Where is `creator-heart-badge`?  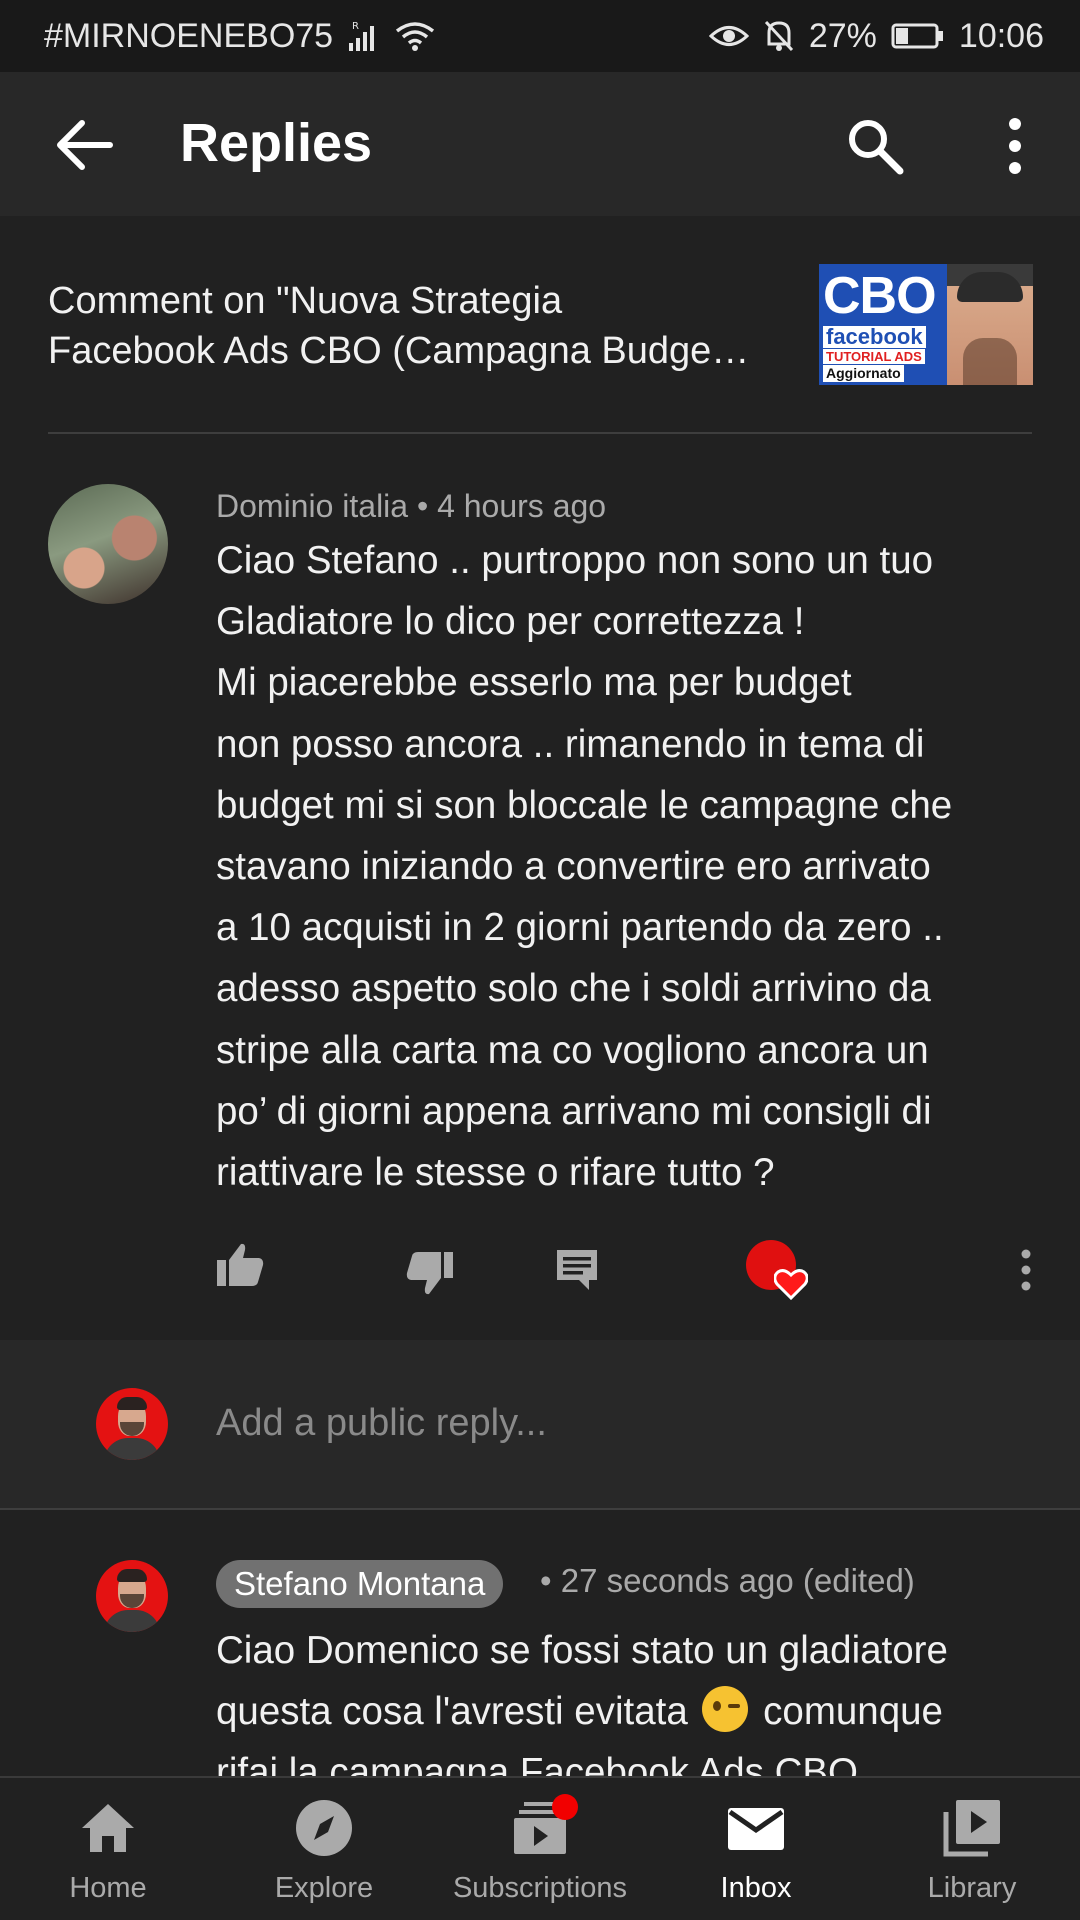
creator-heart-badge is located at coordinates (779, 1273).